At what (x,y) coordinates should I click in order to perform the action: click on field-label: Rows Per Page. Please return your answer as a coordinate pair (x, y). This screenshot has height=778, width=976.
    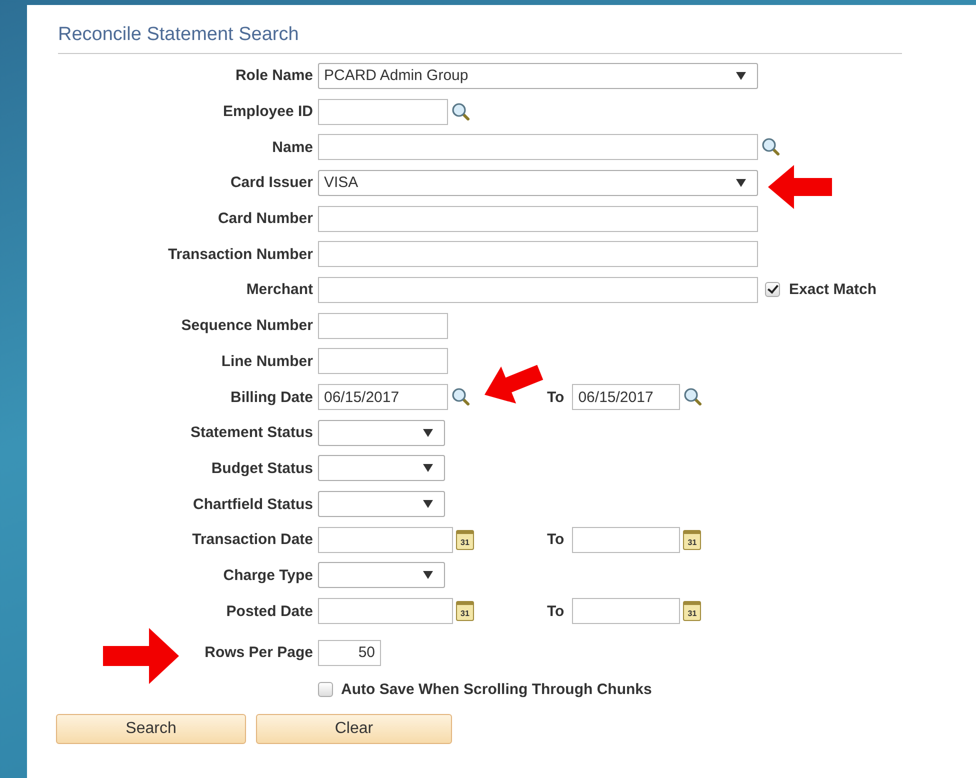
    Looking at the image, I should click on (258, 653).